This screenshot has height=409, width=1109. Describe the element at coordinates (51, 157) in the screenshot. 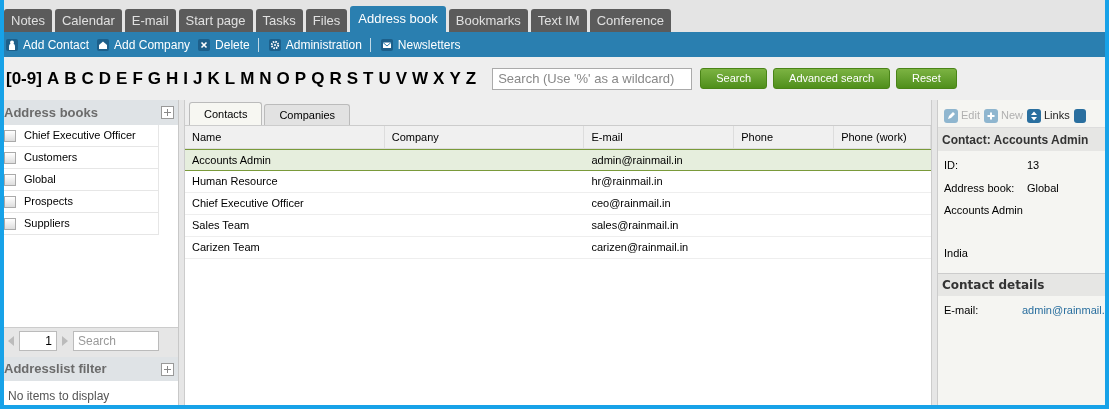

I see `list-item: Customers` at that location.